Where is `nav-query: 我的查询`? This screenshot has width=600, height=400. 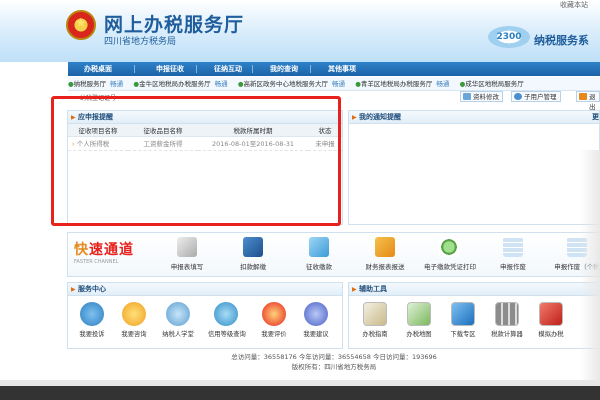
nav-query: 我的查询 is located at coordinates (284, 69).